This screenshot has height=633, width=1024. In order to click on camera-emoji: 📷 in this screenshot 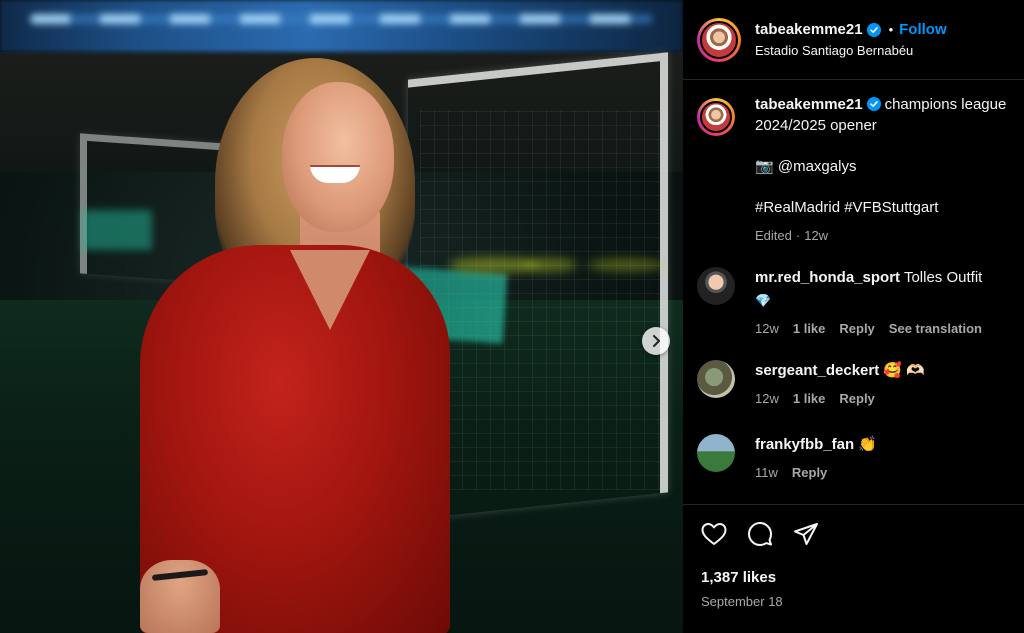, I will do `click(764, 166)`.